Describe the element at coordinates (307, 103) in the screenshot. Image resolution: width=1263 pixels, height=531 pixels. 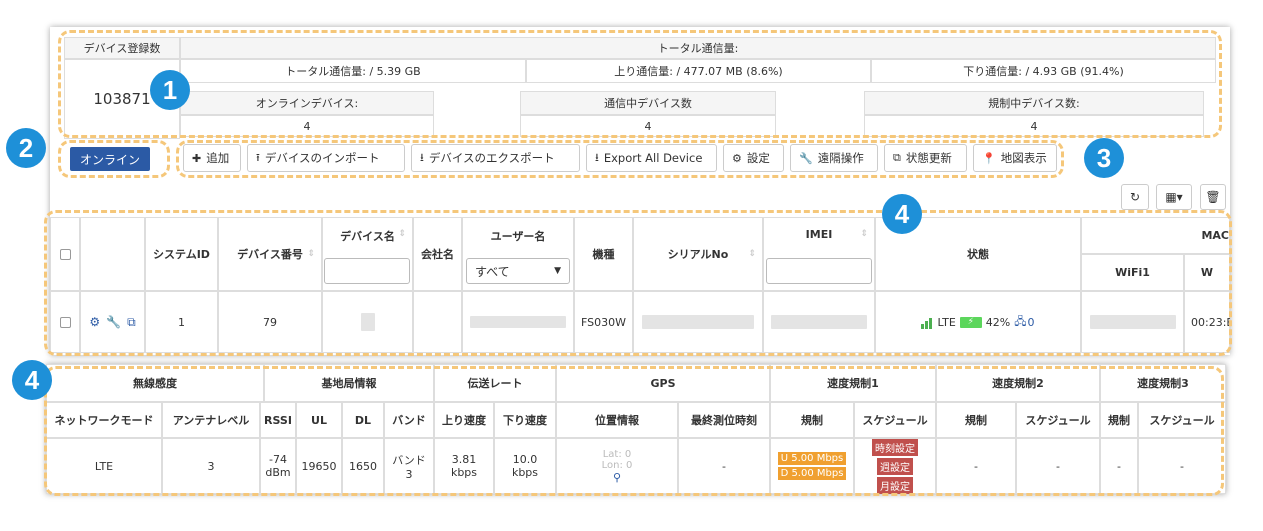
I see `online-devices-label: オンラインデバイス:` at that location.